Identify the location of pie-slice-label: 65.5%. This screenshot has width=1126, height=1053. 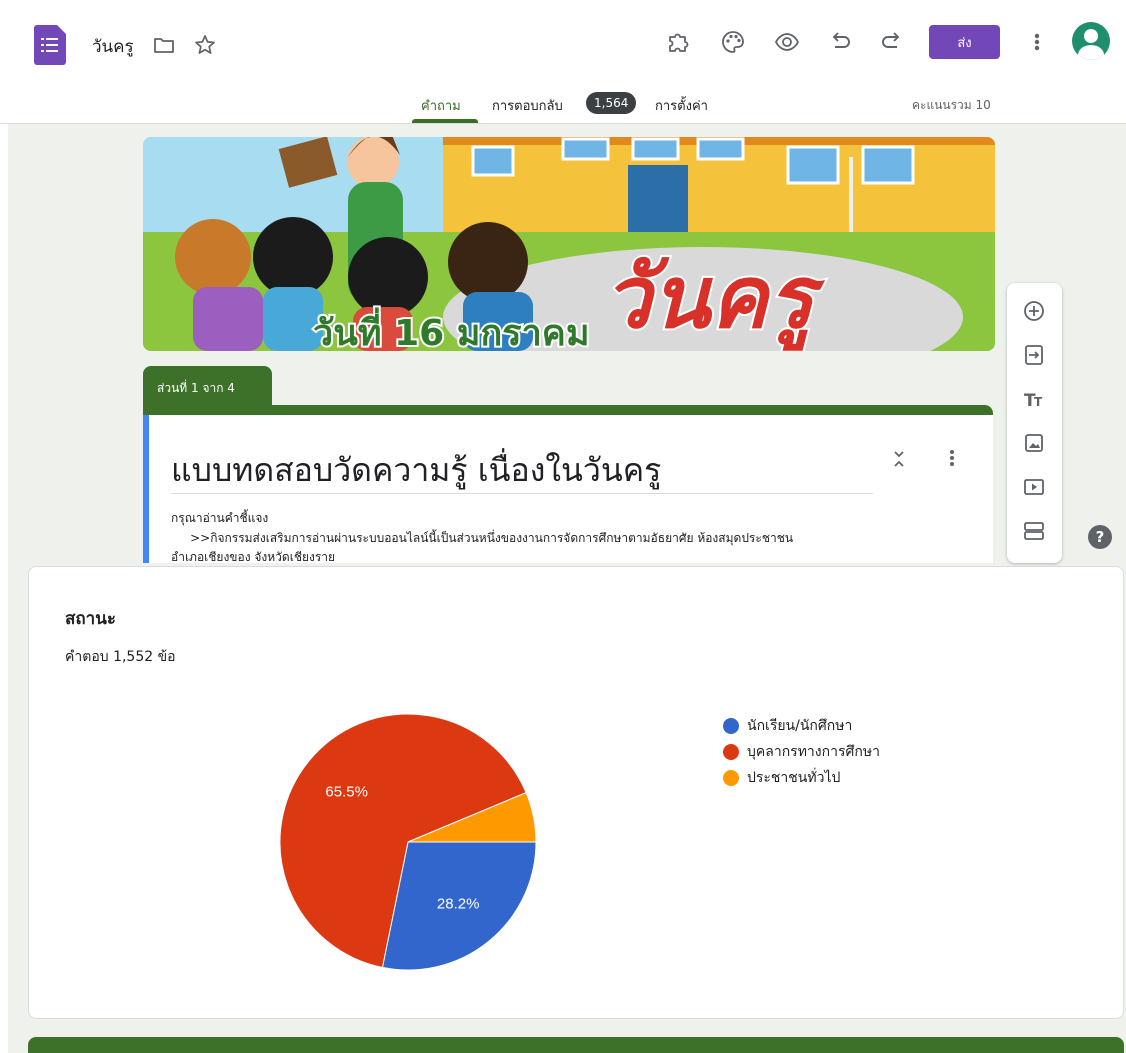
(346, 792).